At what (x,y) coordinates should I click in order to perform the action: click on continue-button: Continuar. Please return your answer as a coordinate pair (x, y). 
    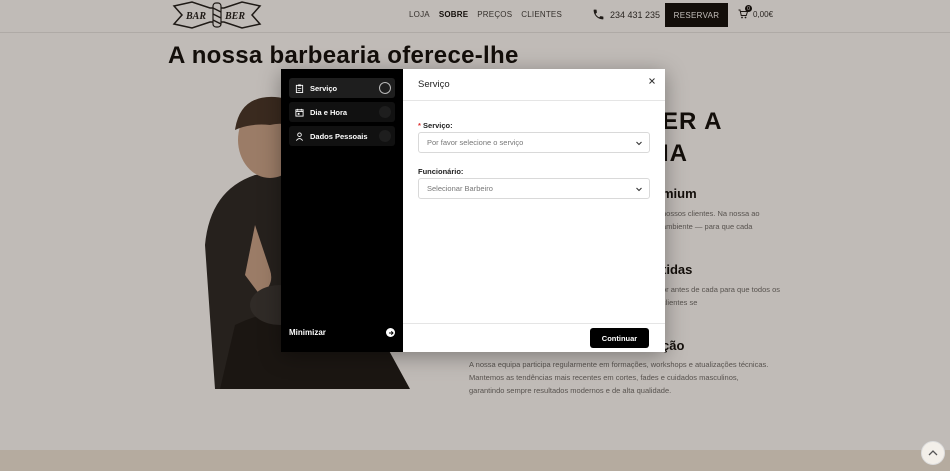
    Looking at the image, I should click on (619, 338).